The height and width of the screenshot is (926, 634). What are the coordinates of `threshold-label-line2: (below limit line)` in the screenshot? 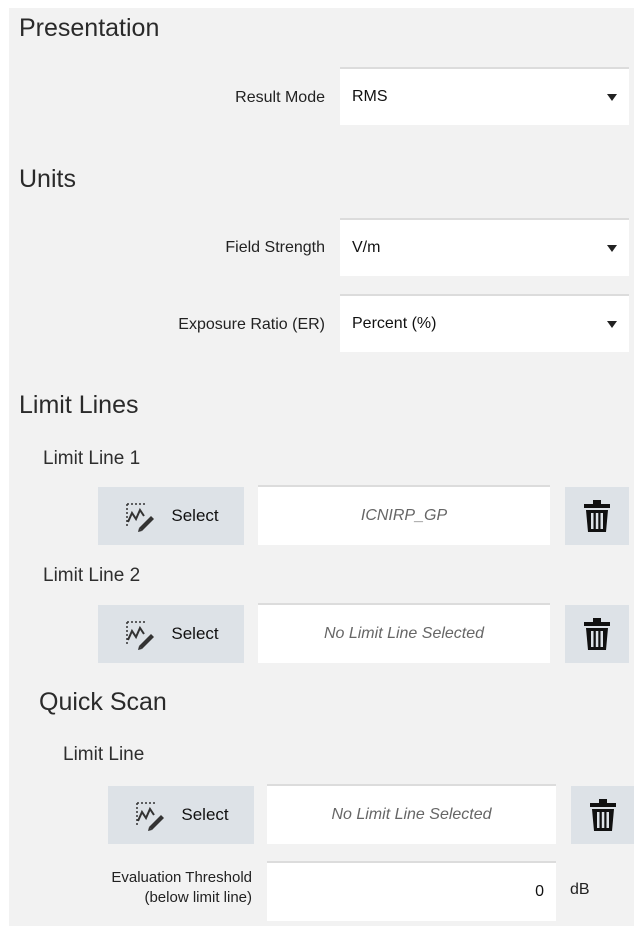 It's located at (198, 897).